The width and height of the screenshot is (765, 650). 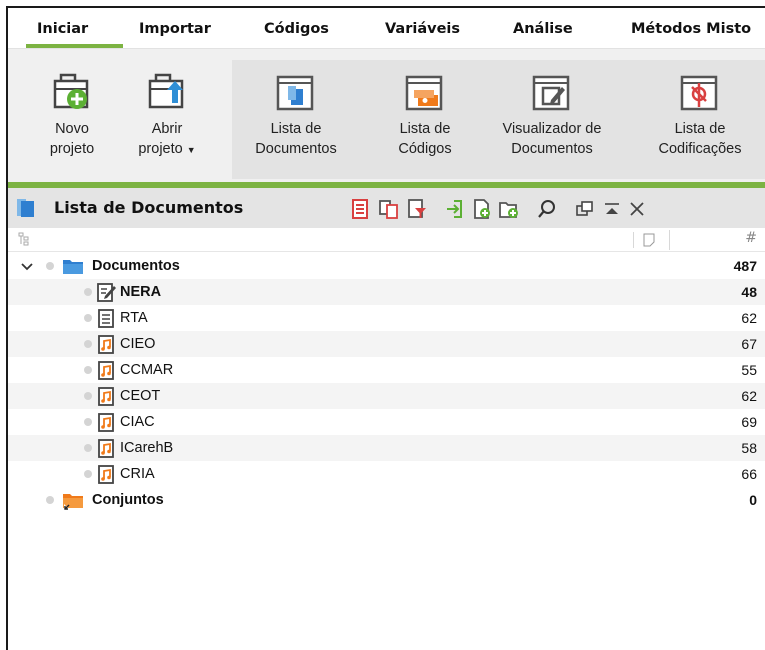 What do you see at coordinates (160, 149) in the screenshot?
I see `open-project-label-line2: projeto` at bounding box center [160, 149].